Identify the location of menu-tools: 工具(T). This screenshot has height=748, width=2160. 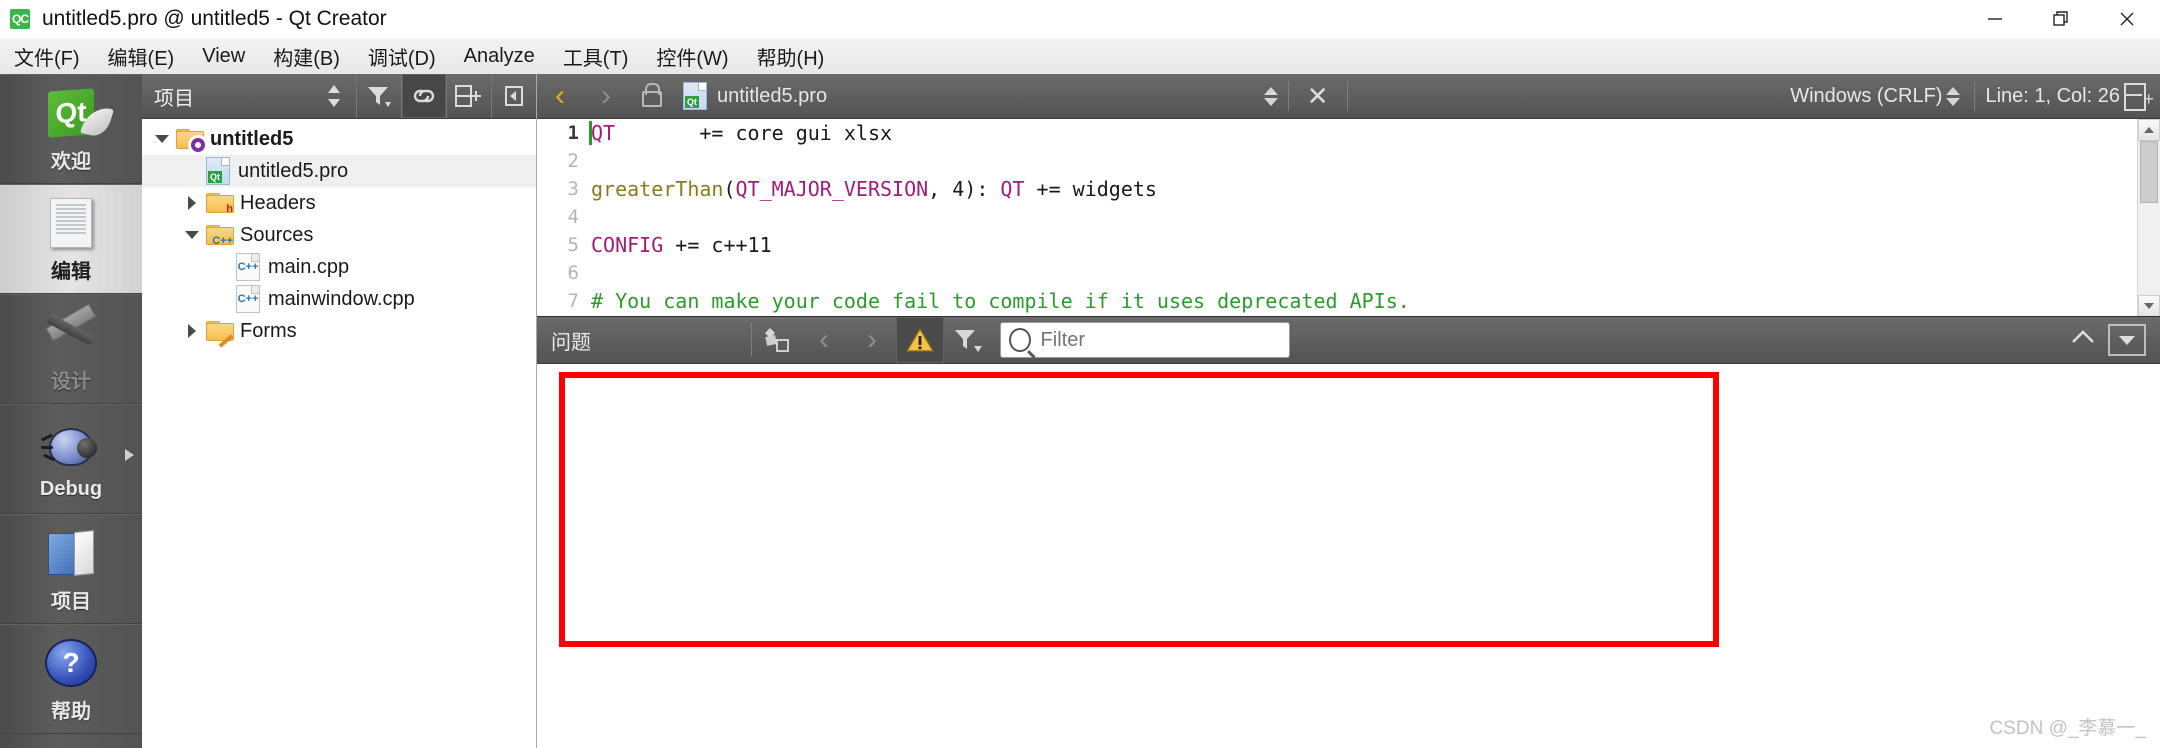
(596, 56).